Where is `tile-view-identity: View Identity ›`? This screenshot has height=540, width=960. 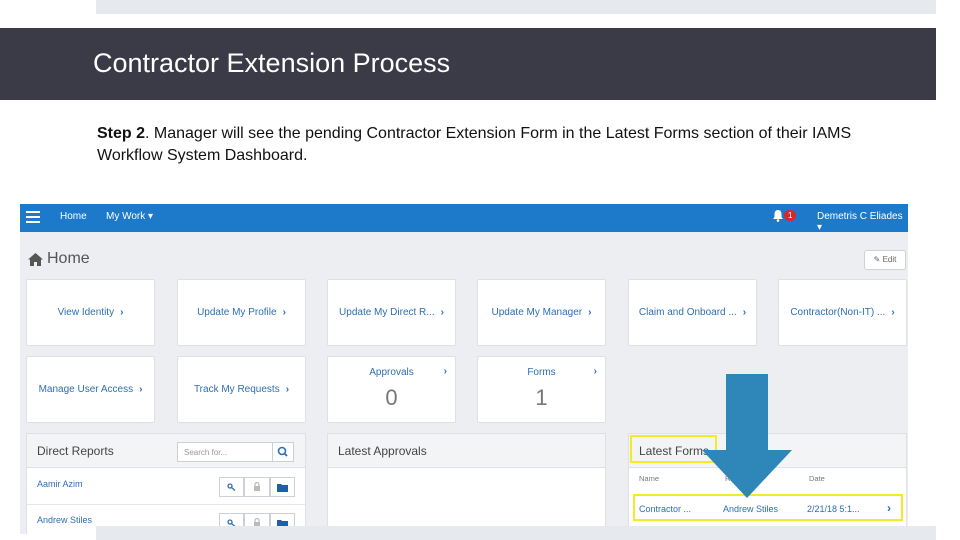
tile-view-identity: View Identity › is located at coordinates (90, 312).